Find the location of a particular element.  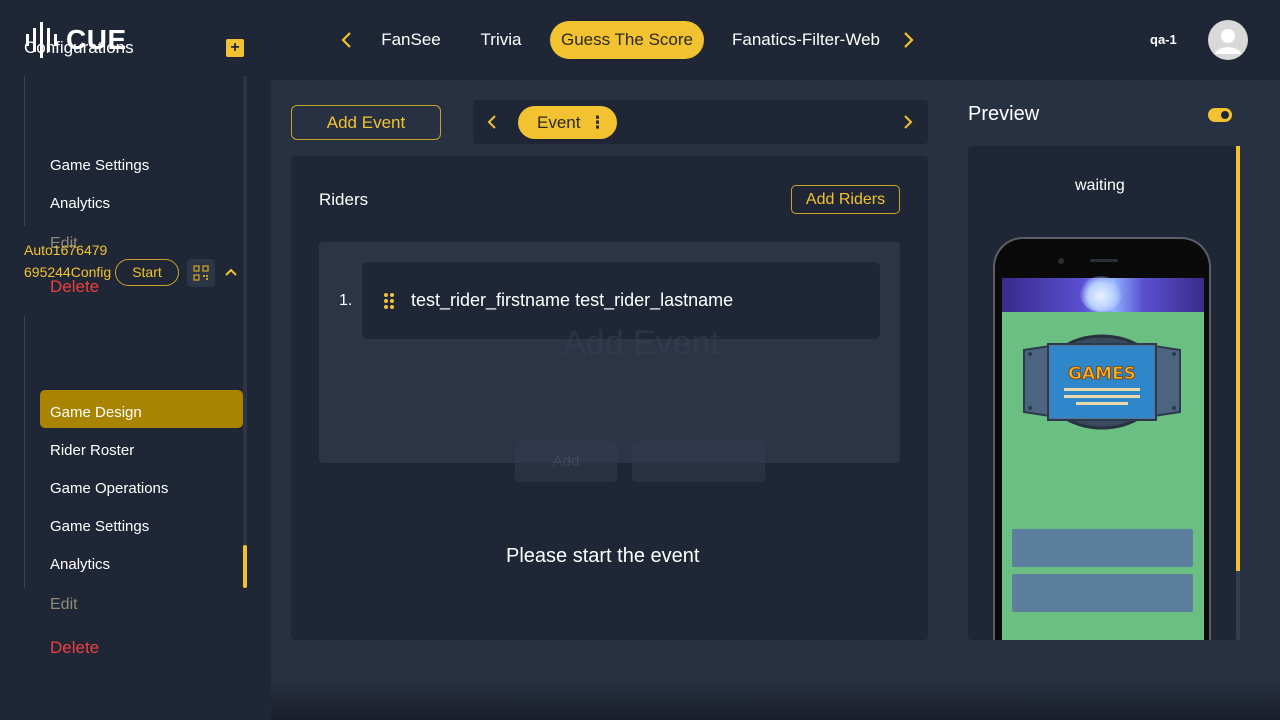

tab-fansee: FanSee is located at coordinates (411, 40).